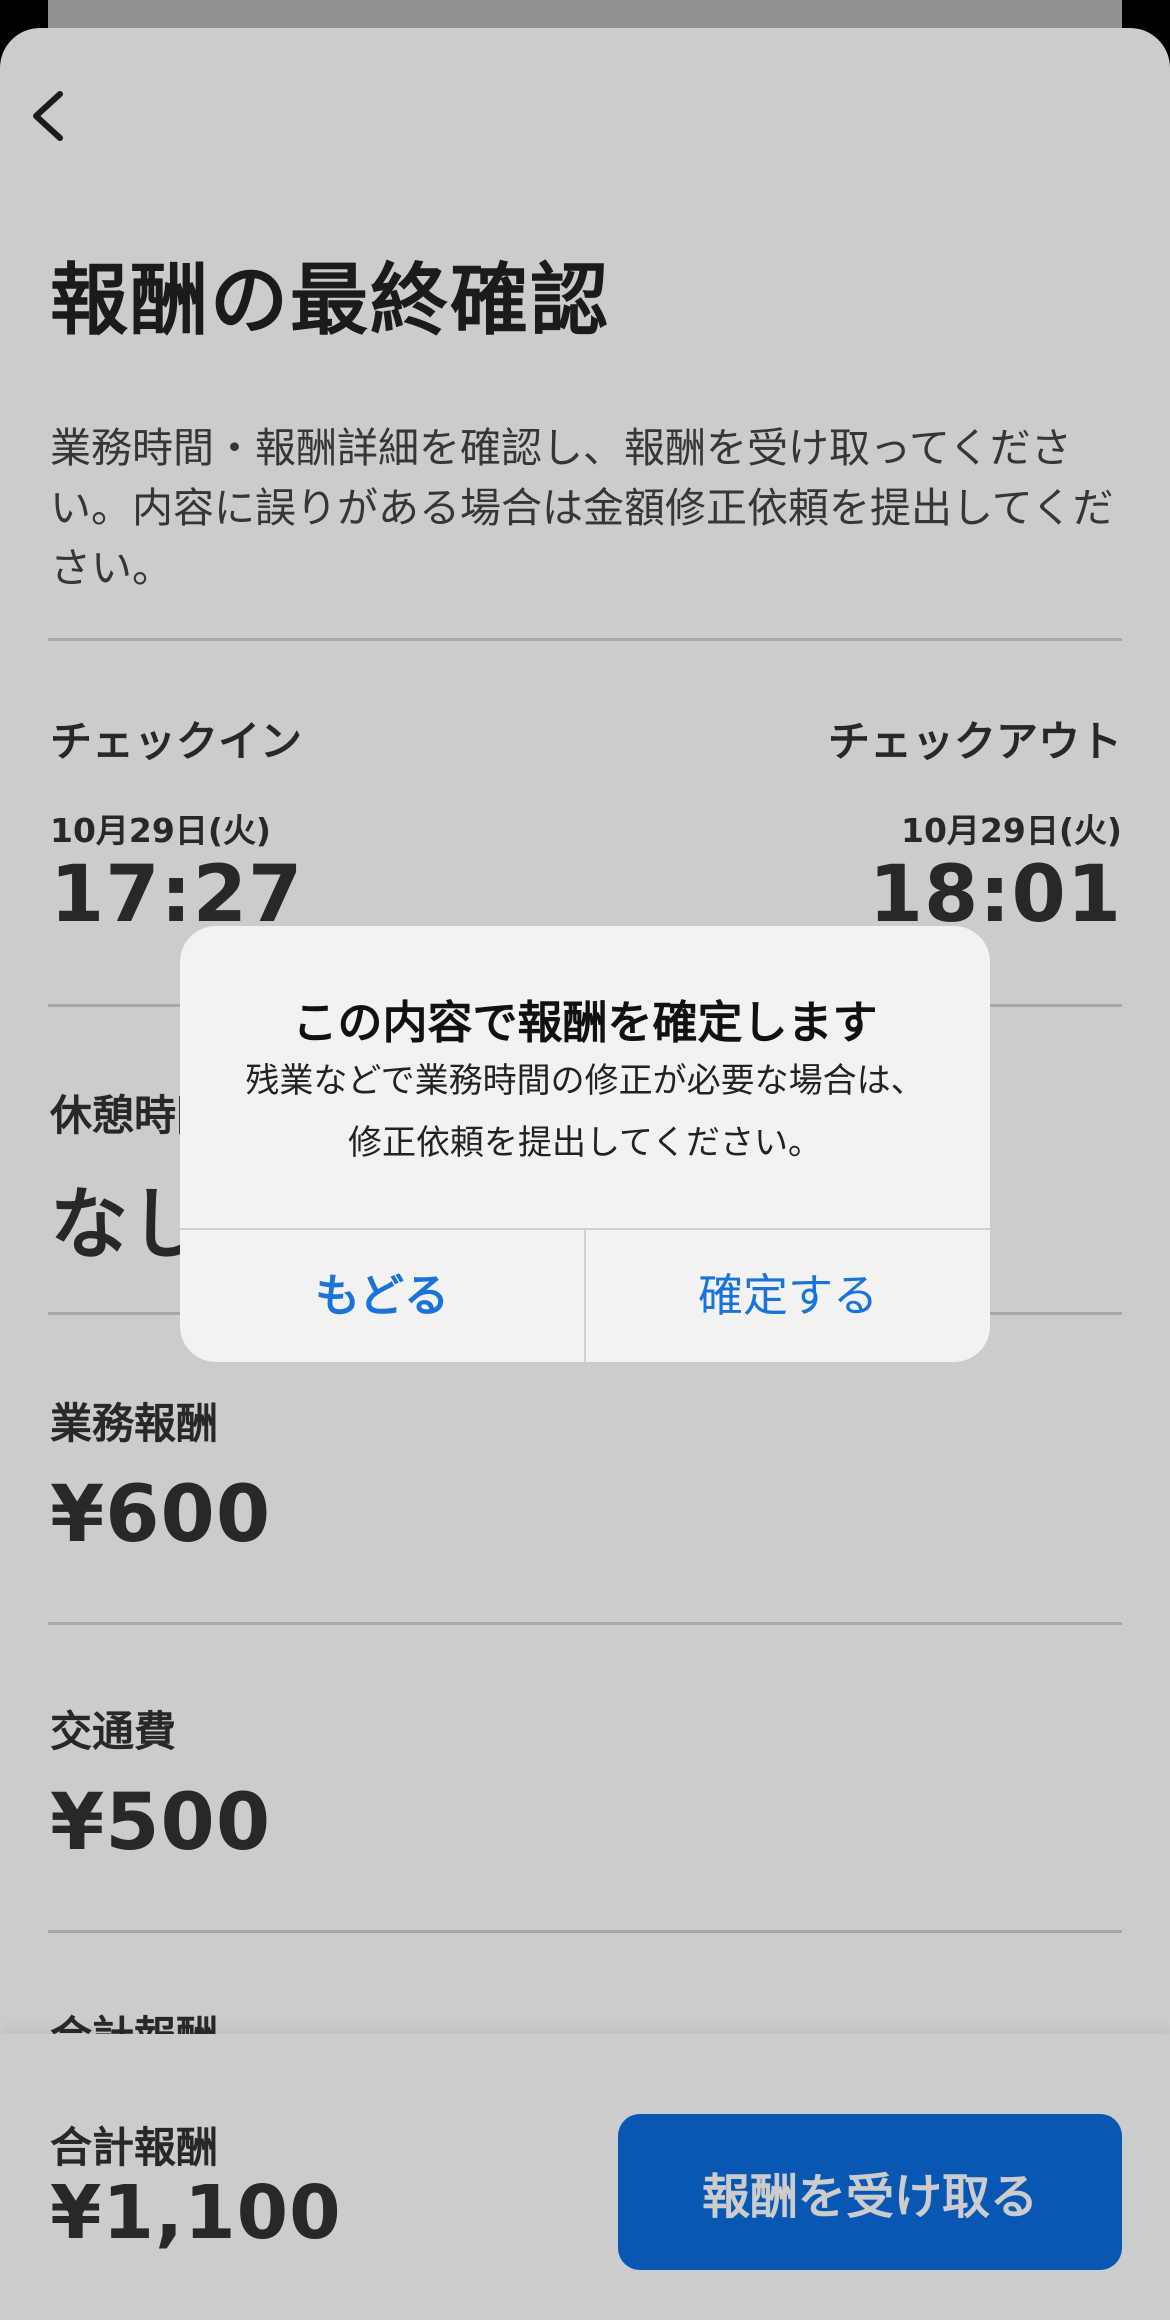 This screenshot has width=1170, height=2320. Describe the element at coordinates (788, 1296) in the screenshot. I see `dialog-confirm-button: 確定する` at that location.